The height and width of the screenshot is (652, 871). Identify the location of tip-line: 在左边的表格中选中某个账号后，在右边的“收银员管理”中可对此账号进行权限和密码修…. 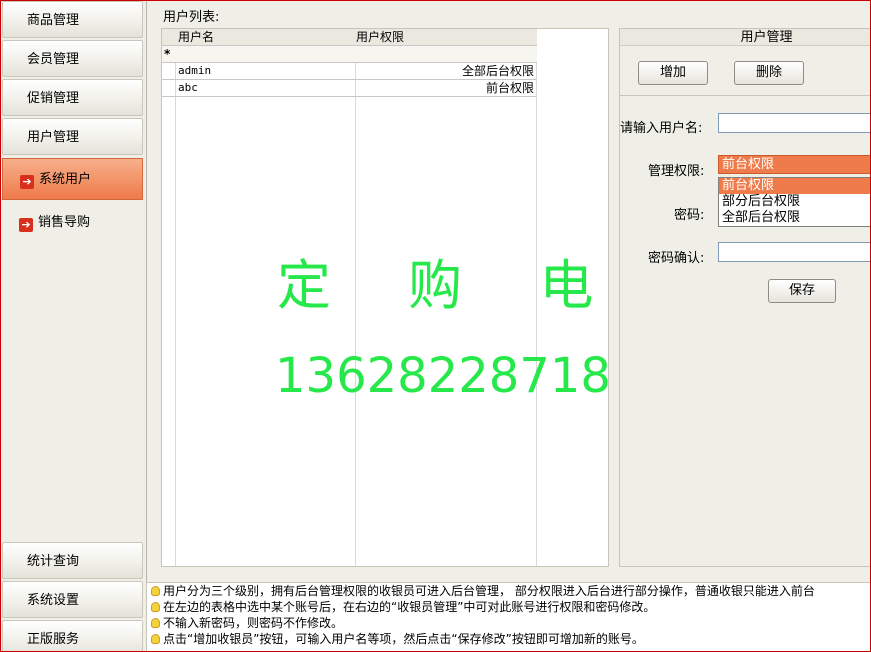
(508, 607).